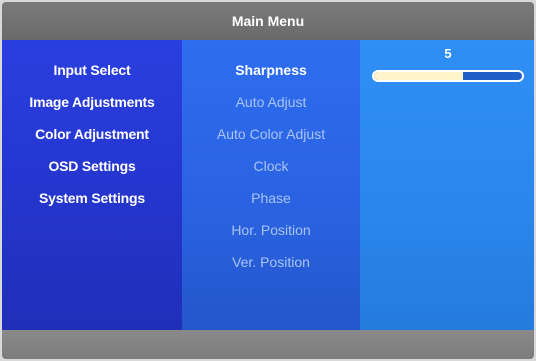 This screenshot has width=536, height=361. I want to click on submenu-item-hor-position: Hor. Position, so click(271, 230).